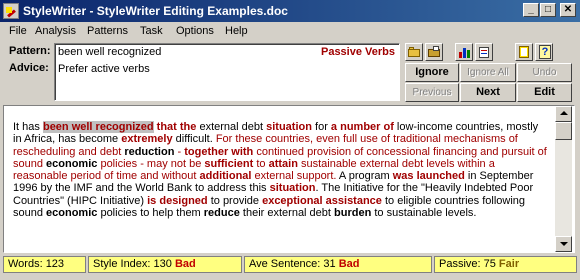  What do you see at coordinates (260, 164) in the screenshot?
I see `flagged-phrase: to` at bounding box center [260, 164].